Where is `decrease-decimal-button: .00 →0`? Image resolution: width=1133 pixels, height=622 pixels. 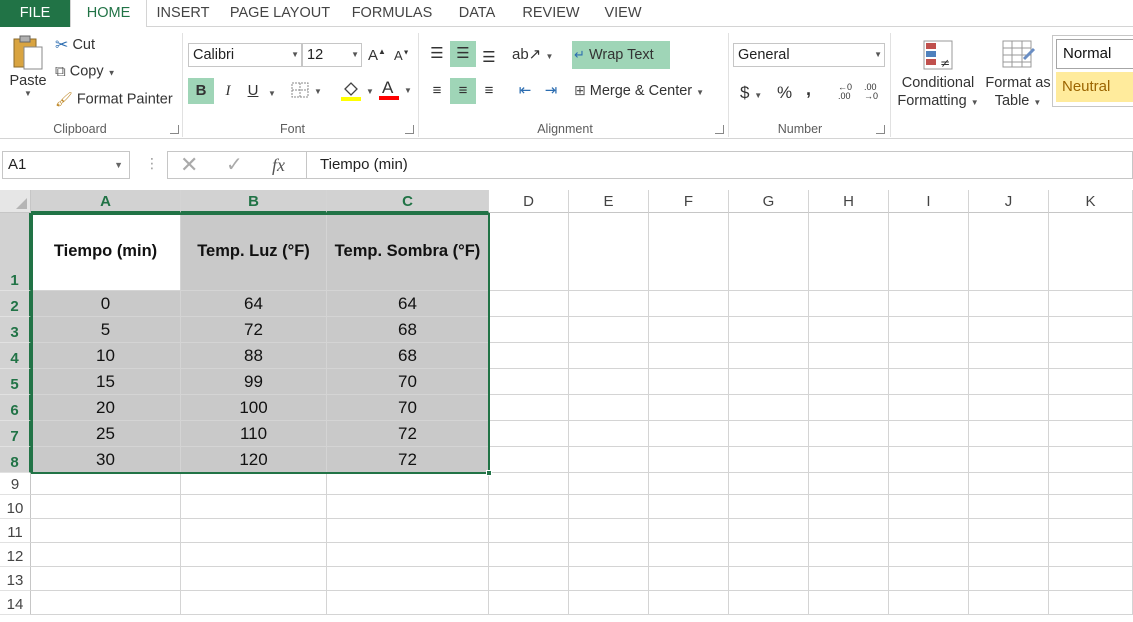
decrease-decimal-button: .00 →0 is located at coordinates (871, 92).